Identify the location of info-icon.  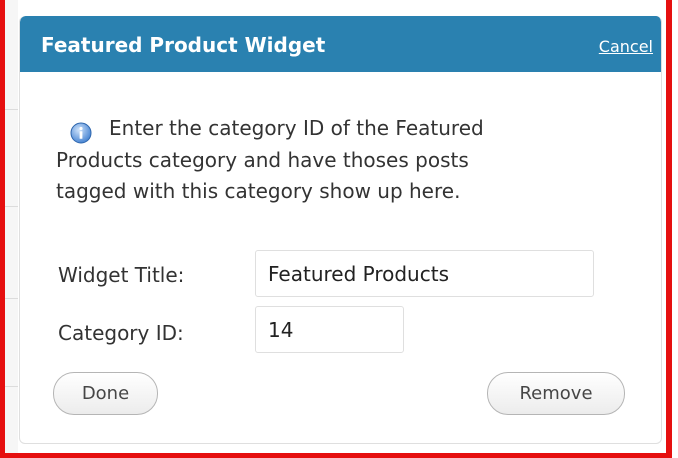
(81, 133).